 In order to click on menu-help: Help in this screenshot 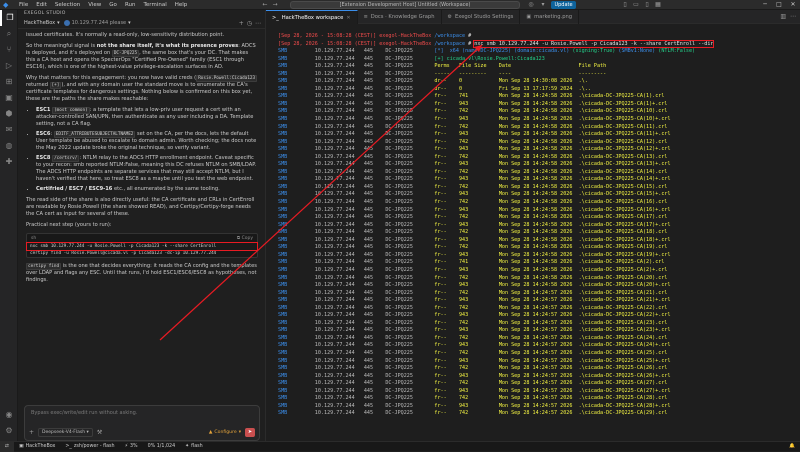, I will do `click(181, 5)`.